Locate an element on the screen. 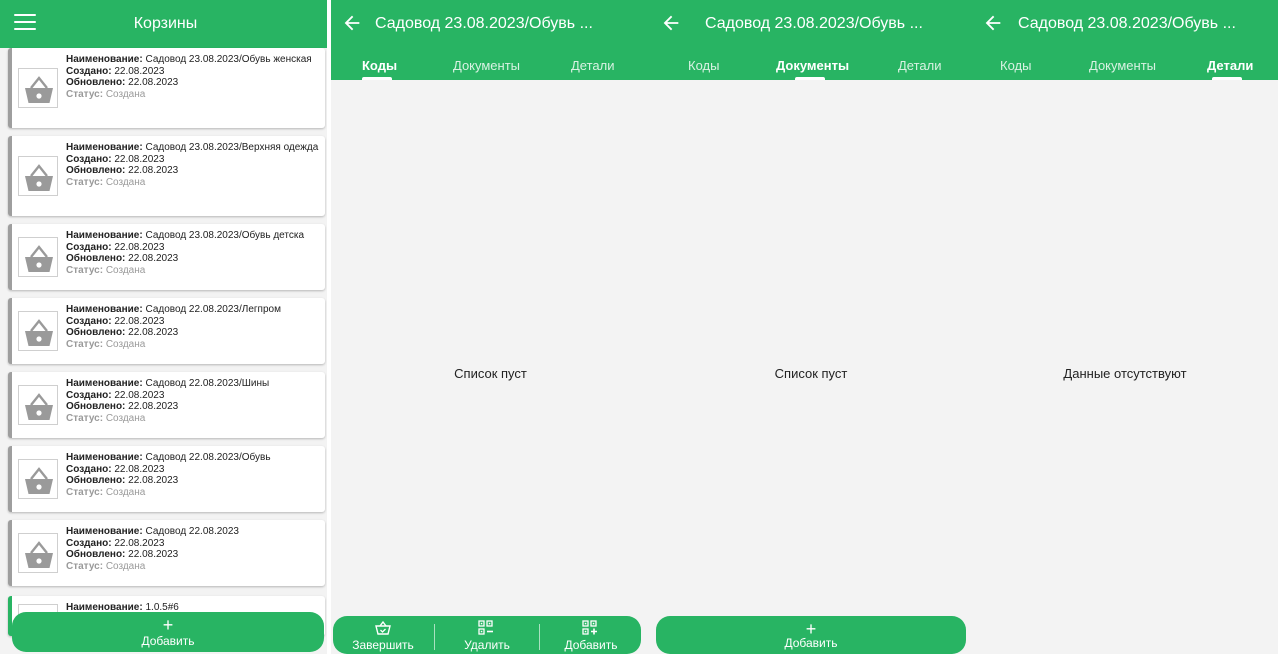 This screenshot has height=654, width=1278. page-title: Корзины is located at coordinates (165, 23).